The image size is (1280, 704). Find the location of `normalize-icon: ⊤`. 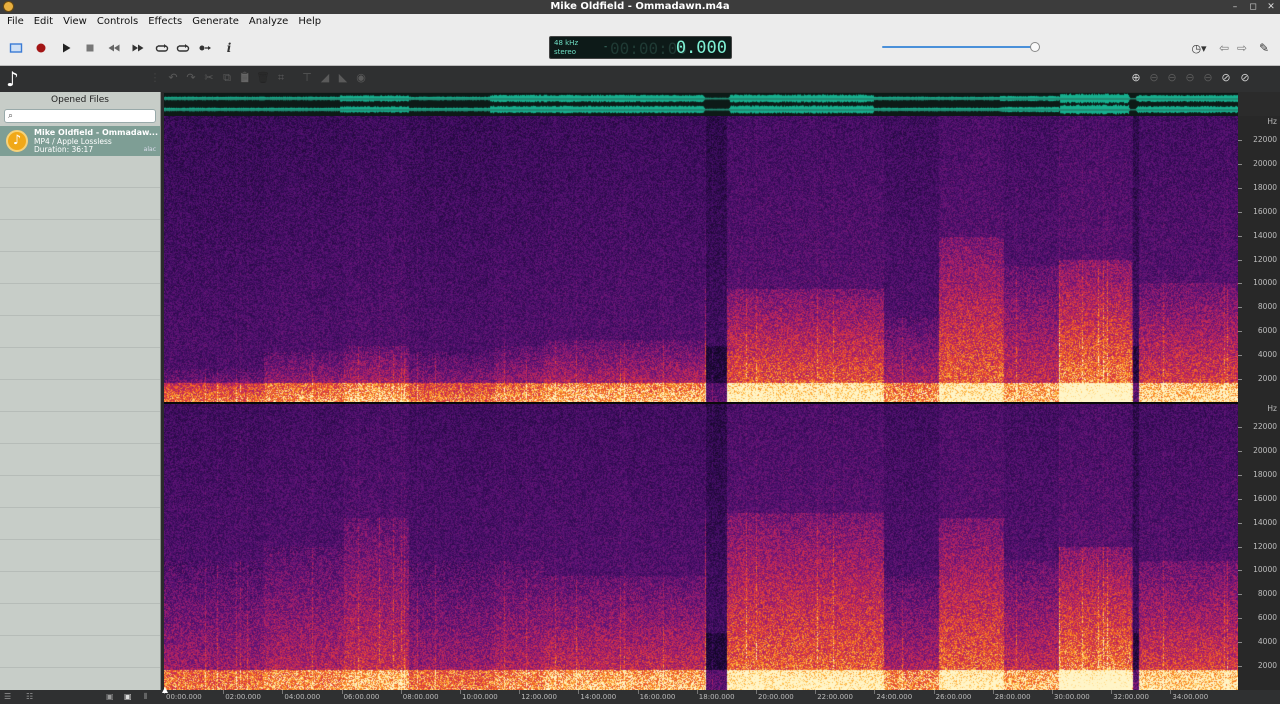

normalize-icon: ⊤ is located at coordinates (307, 77).